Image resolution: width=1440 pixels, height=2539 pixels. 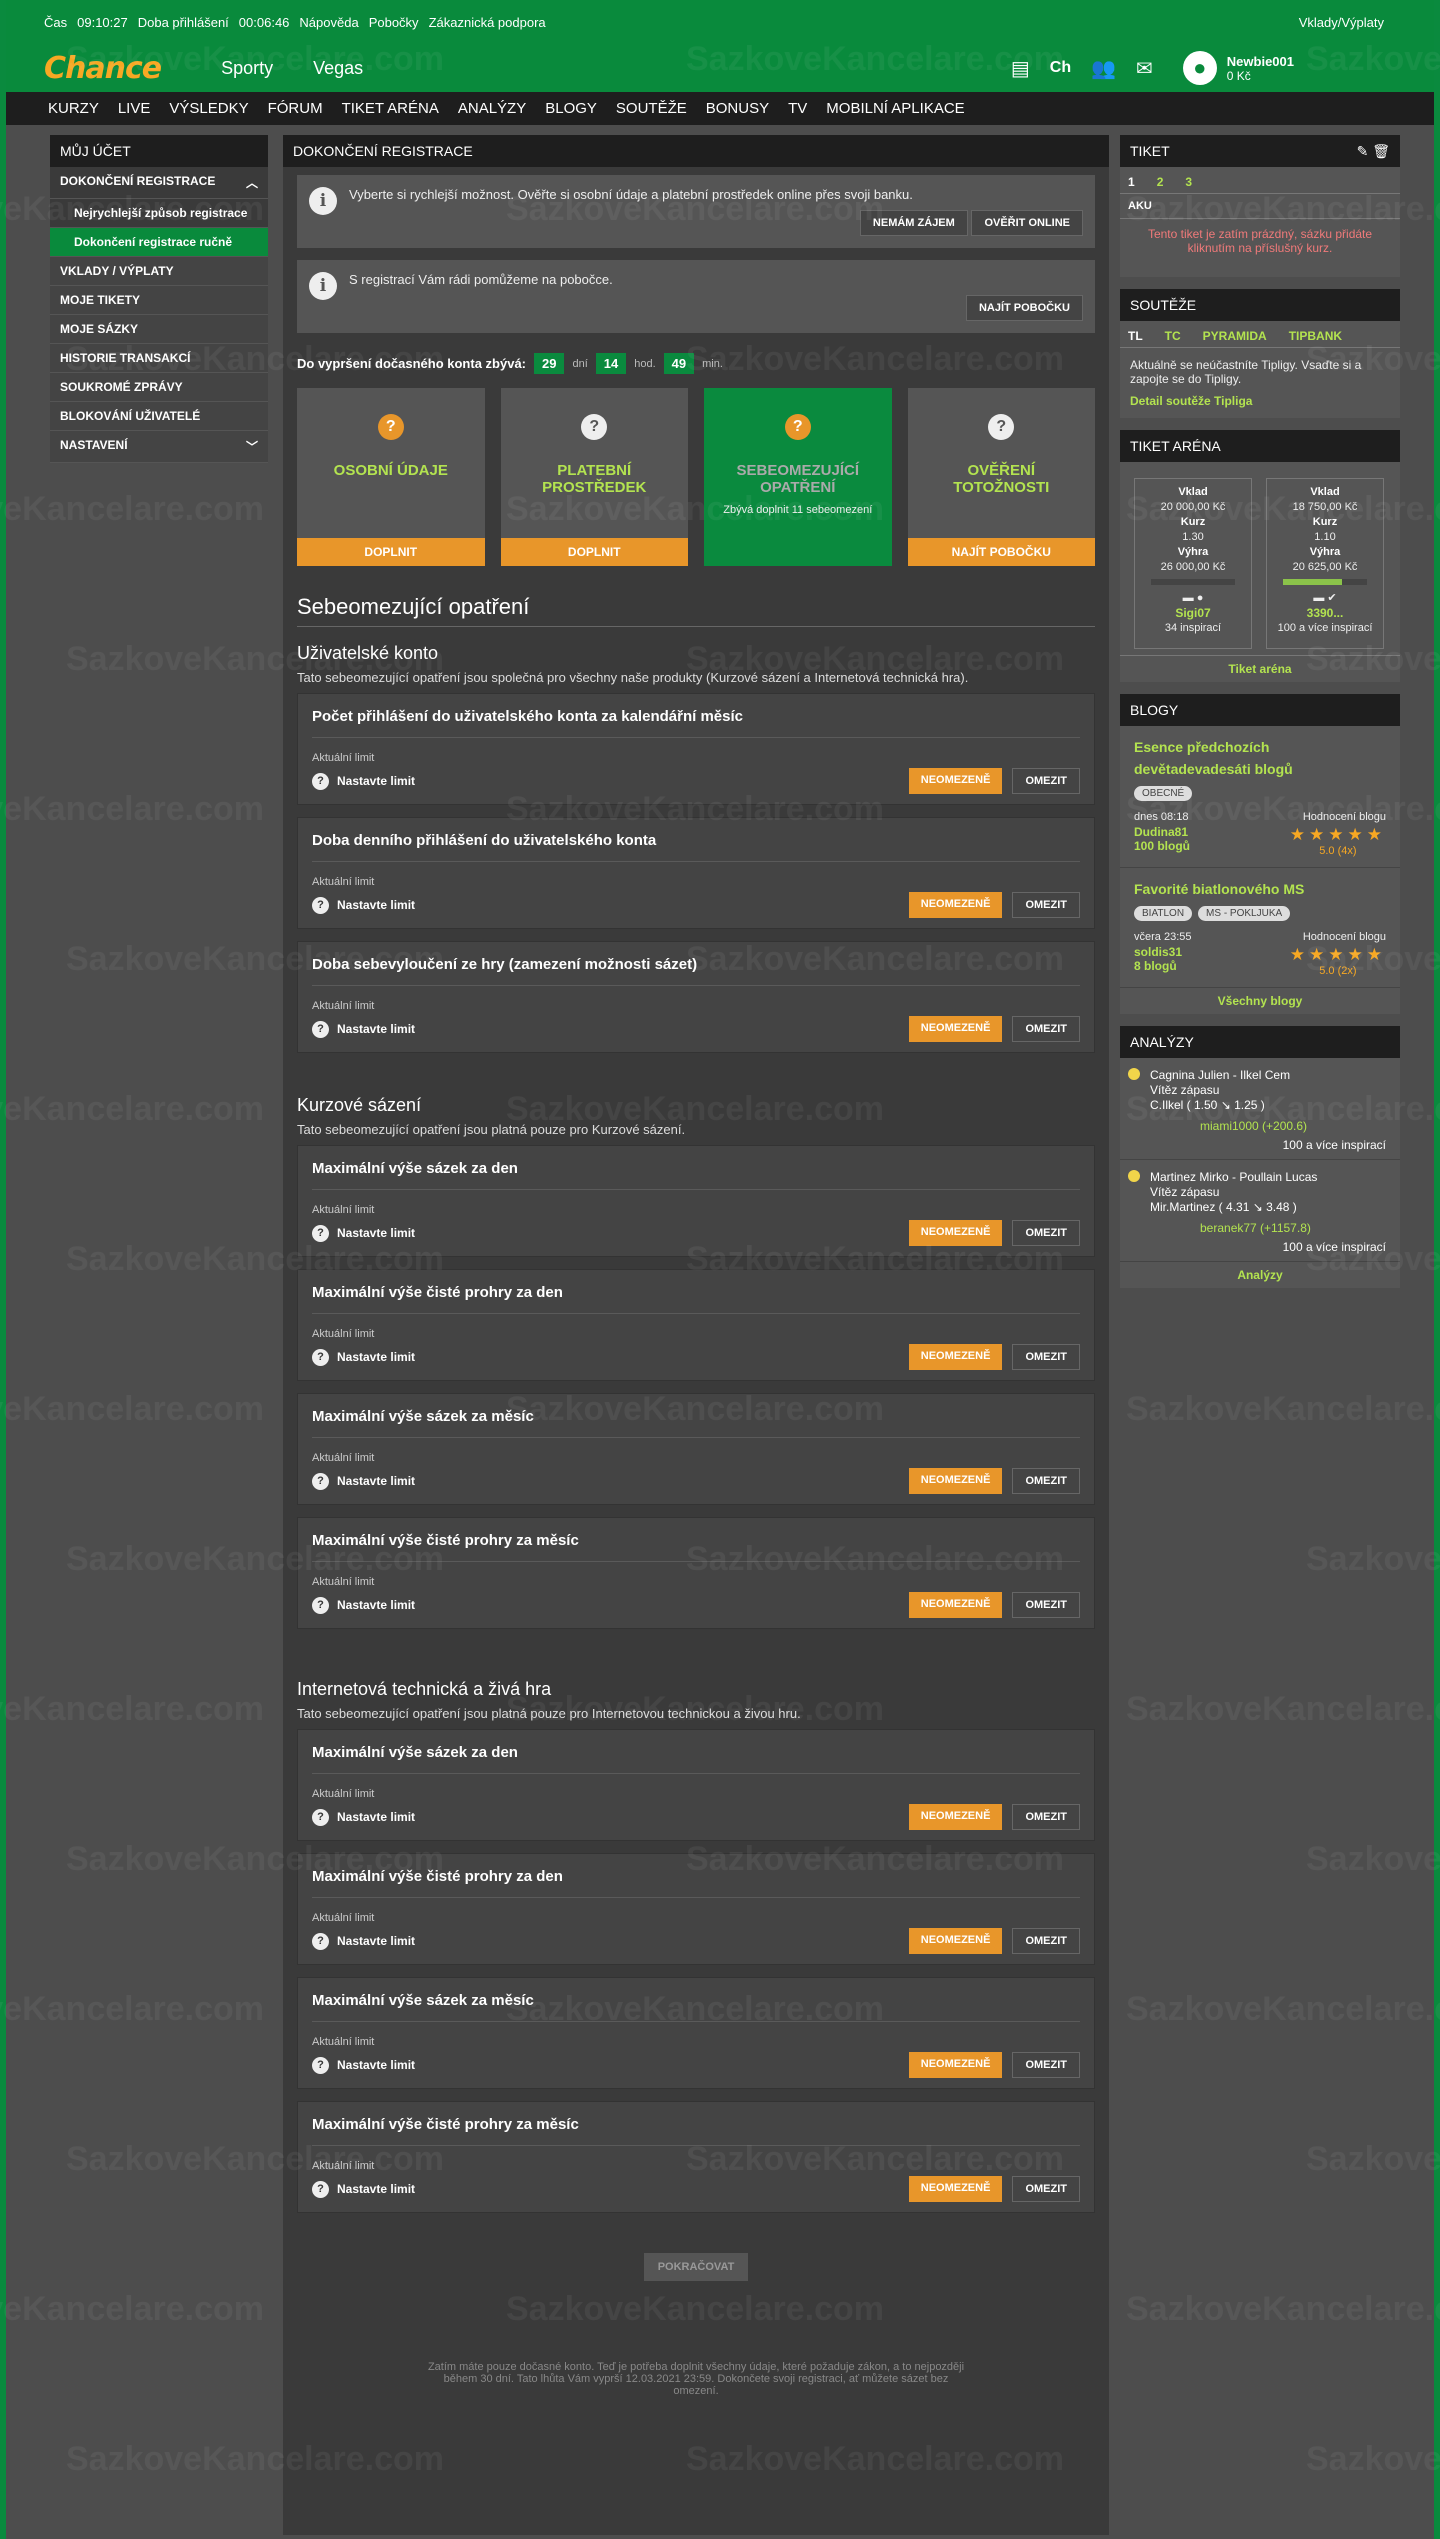 I want to click on menu-bonusy: BONUSY, so click(x=737, y=108).